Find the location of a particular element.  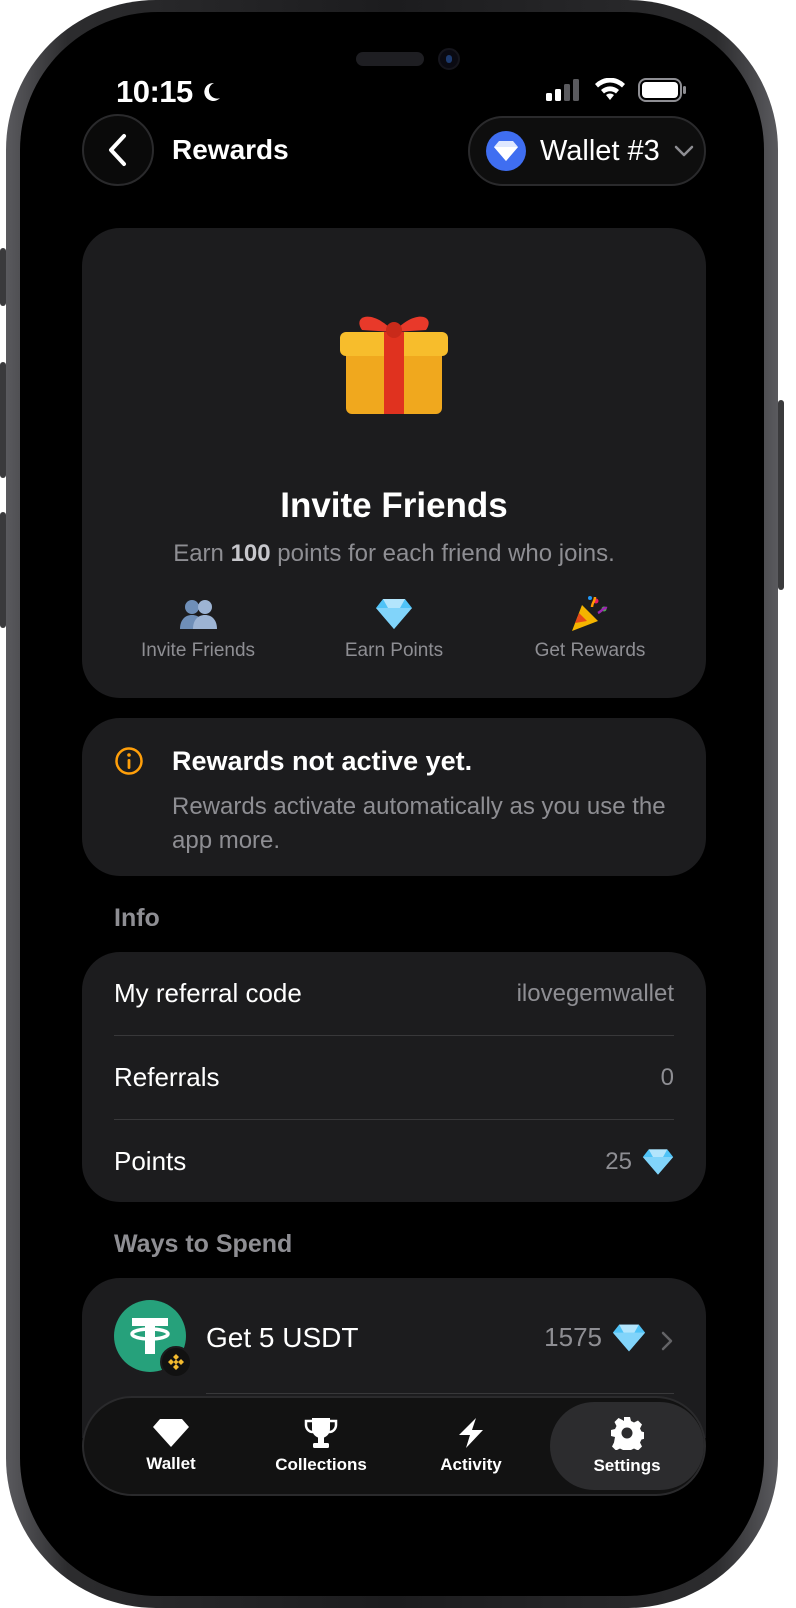

step-label: Get Rewards is located at coordinates (590, 650).